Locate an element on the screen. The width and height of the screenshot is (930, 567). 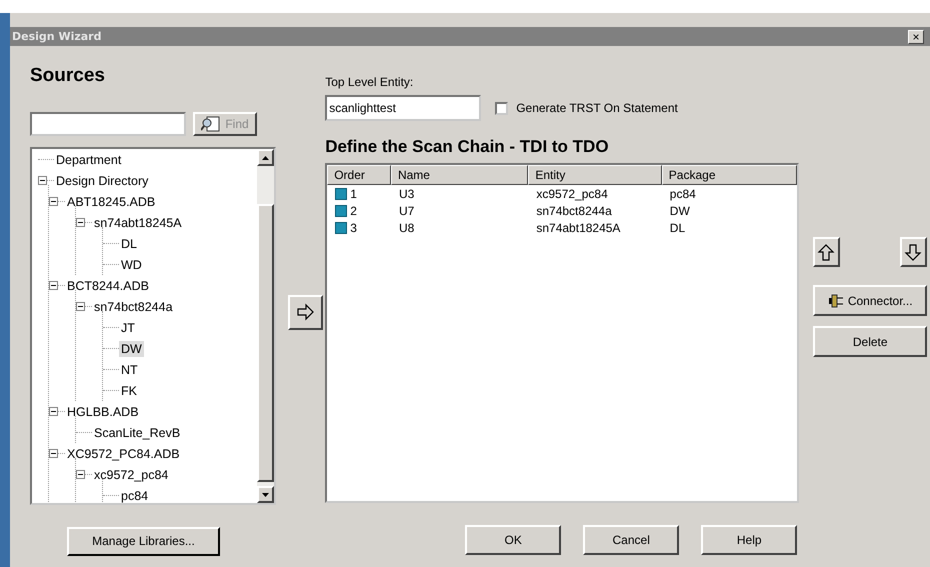
table-cell-text: sn74bct8244a is located at coordinates (574, 211).